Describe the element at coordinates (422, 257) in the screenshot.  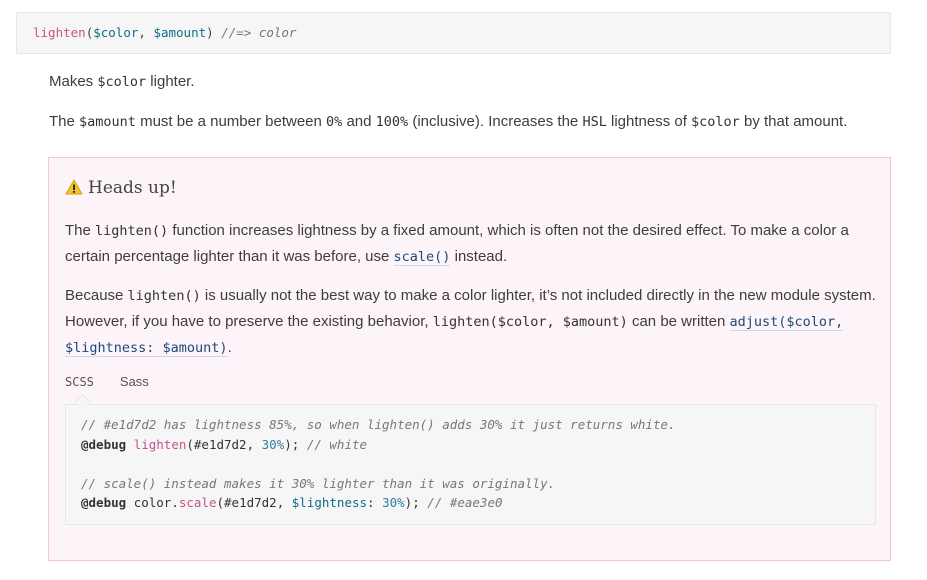
I see `scale-function-link: scale()` at that location.